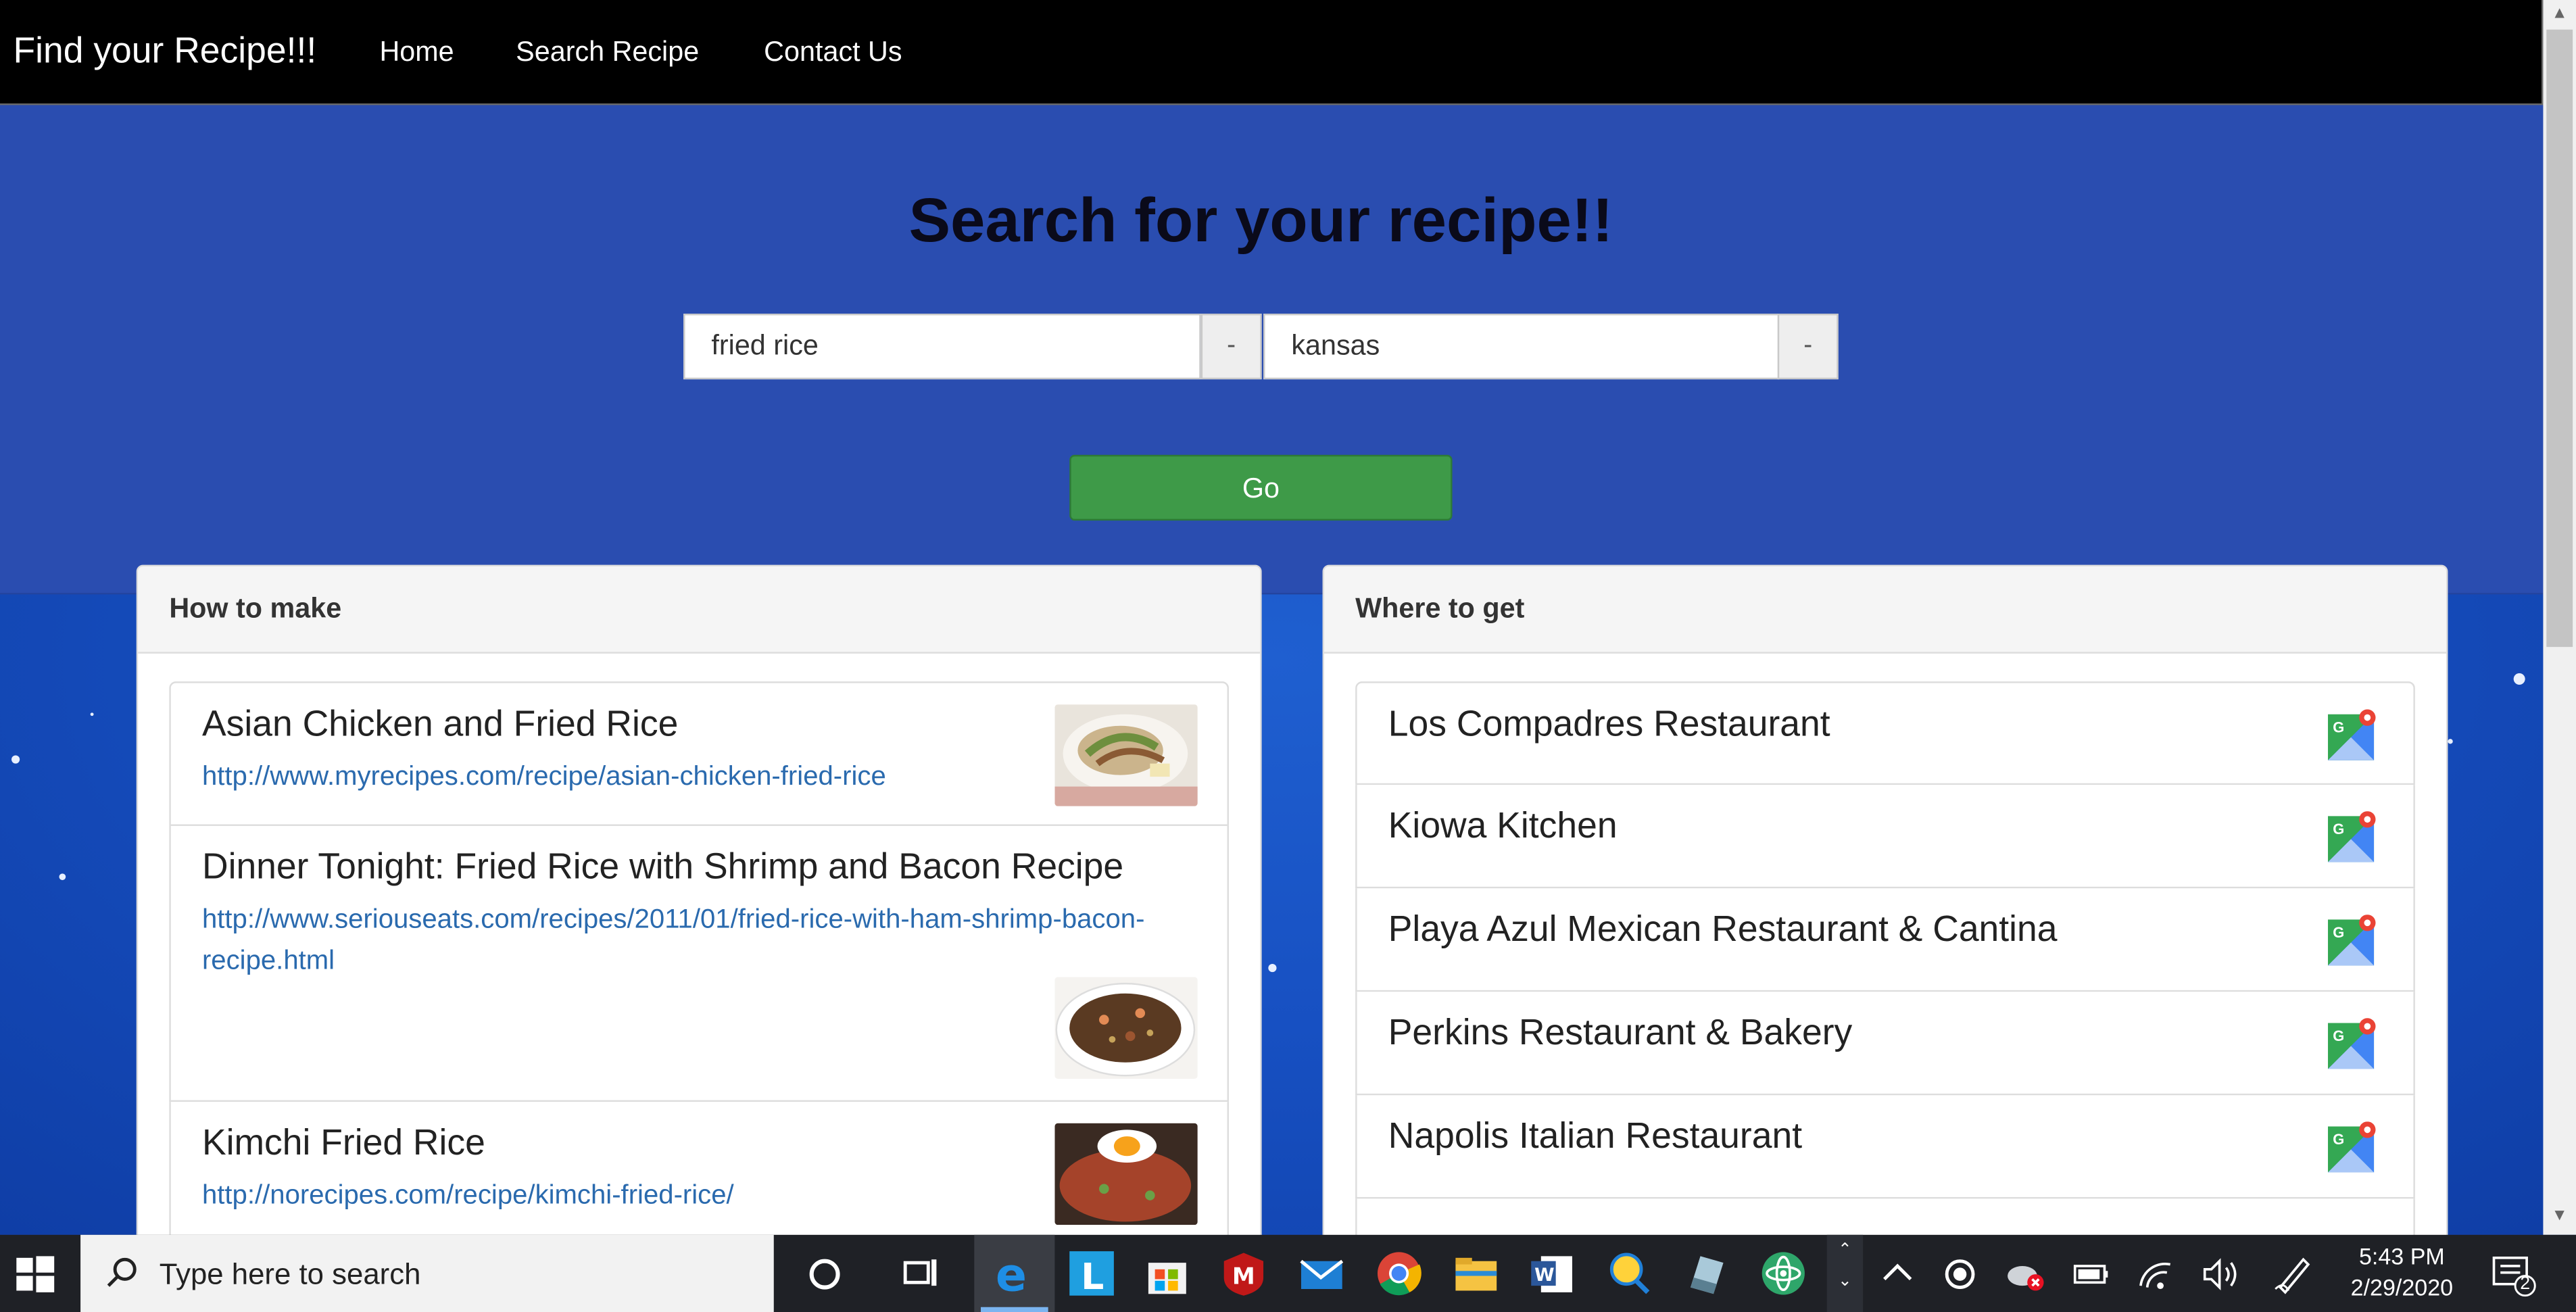 This screenshot has width=2576, height=1312. I want to click on active-app-indicator, so click(1014, 1309).